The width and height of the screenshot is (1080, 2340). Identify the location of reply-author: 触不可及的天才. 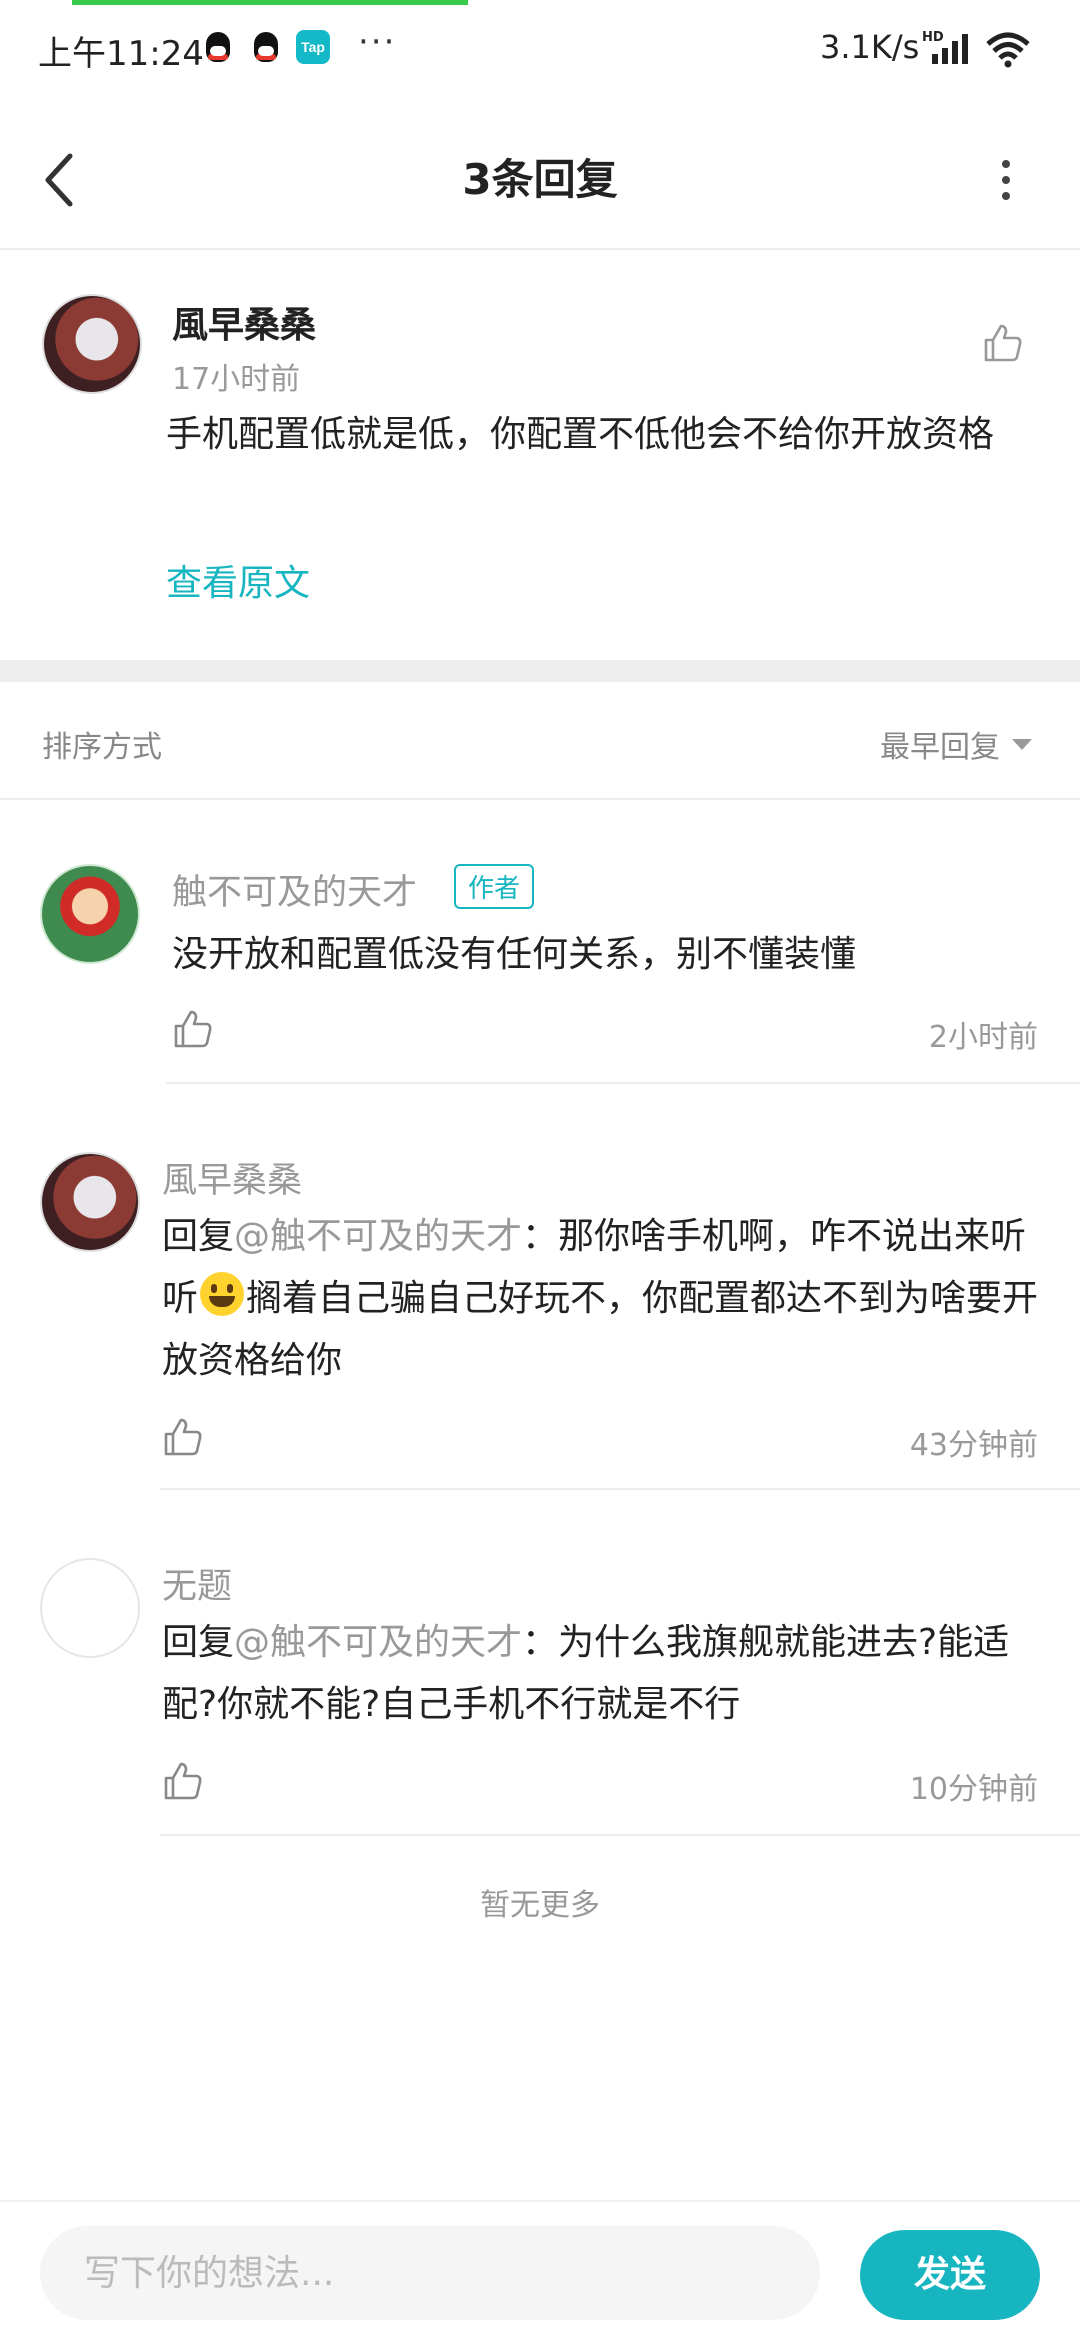
(294, 889).